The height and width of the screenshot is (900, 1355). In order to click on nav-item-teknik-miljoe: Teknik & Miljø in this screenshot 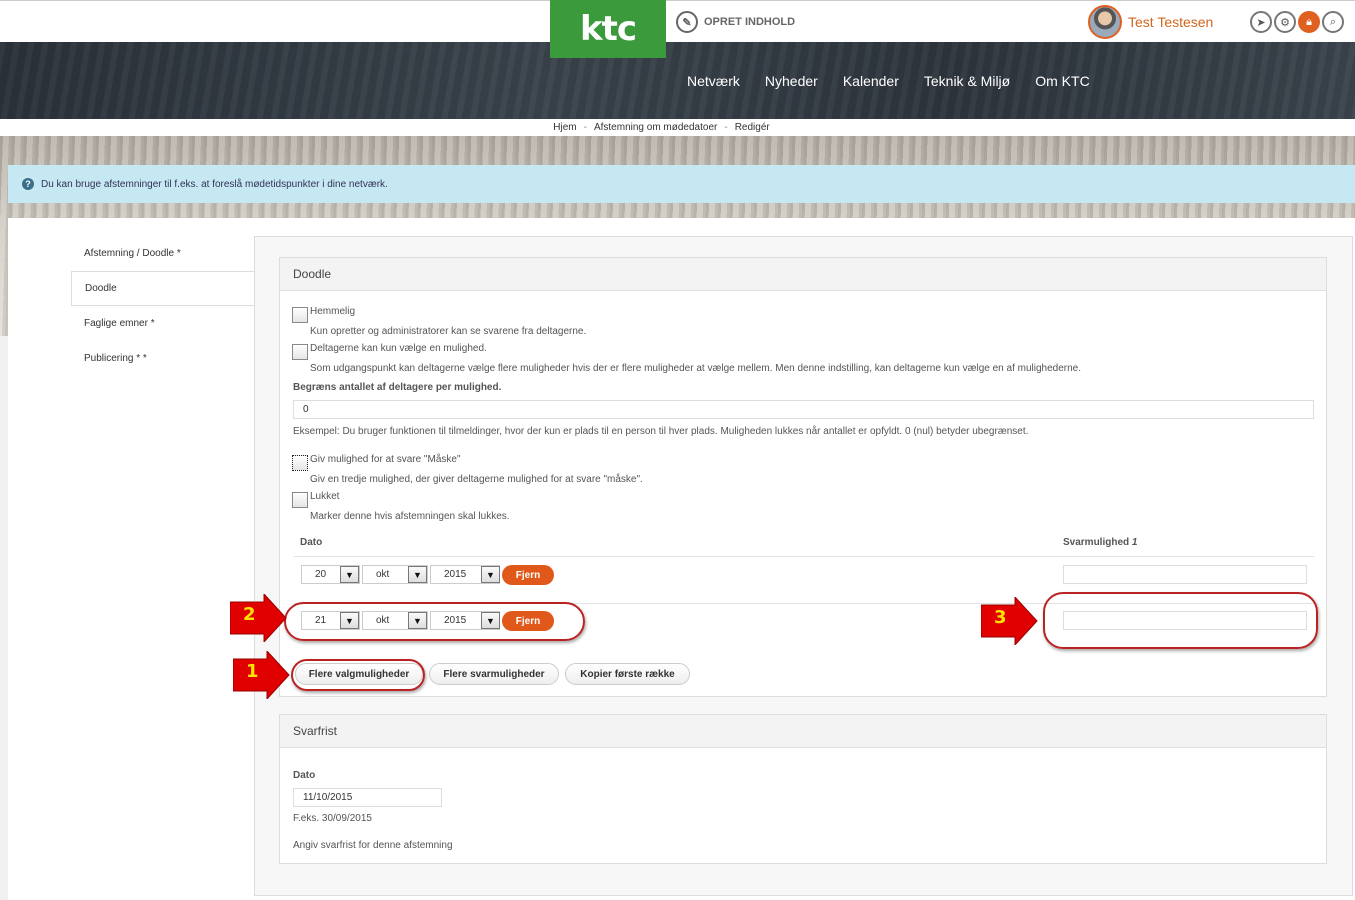, I will do `click(967, 81)`.